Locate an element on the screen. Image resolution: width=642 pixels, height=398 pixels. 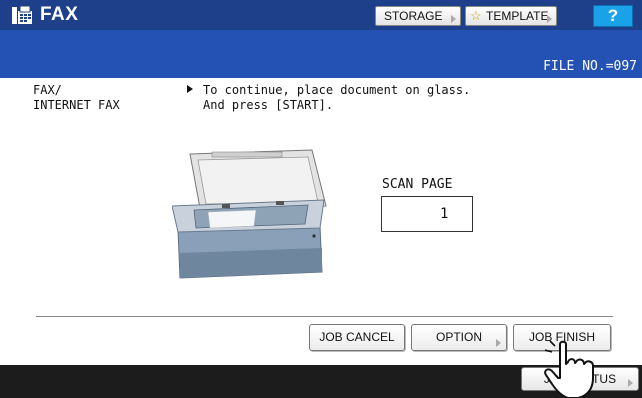
app-title: FAX is located at coordinates (59, 14).